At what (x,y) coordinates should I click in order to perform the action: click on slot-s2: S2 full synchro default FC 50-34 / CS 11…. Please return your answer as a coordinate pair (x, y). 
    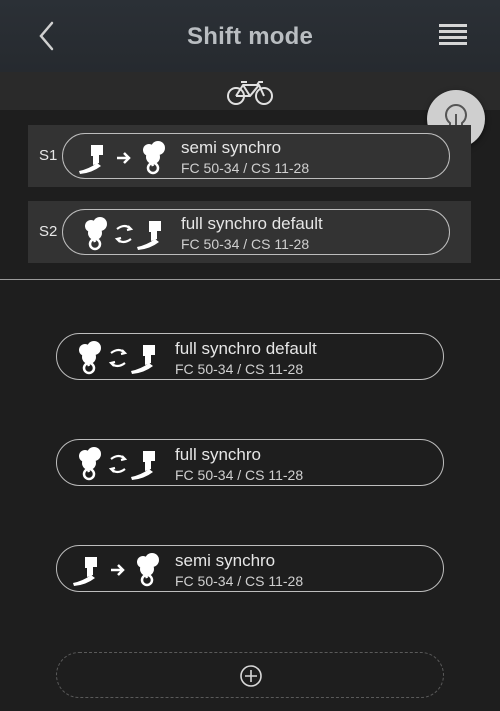
    Looking at the image, I should click on (249, 232).